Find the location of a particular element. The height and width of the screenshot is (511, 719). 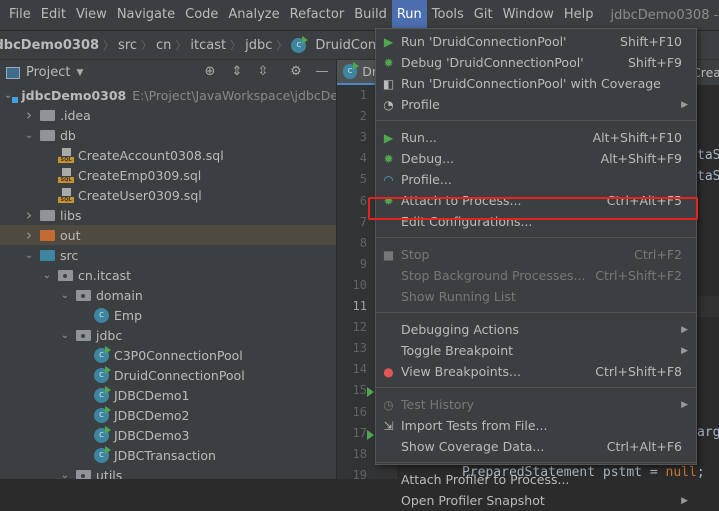

tree-item: ⌄src is located at coordinates (168, 255).